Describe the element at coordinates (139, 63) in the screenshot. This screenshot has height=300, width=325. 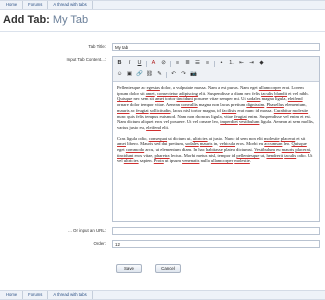
I see `underline-icon: U` at that location.